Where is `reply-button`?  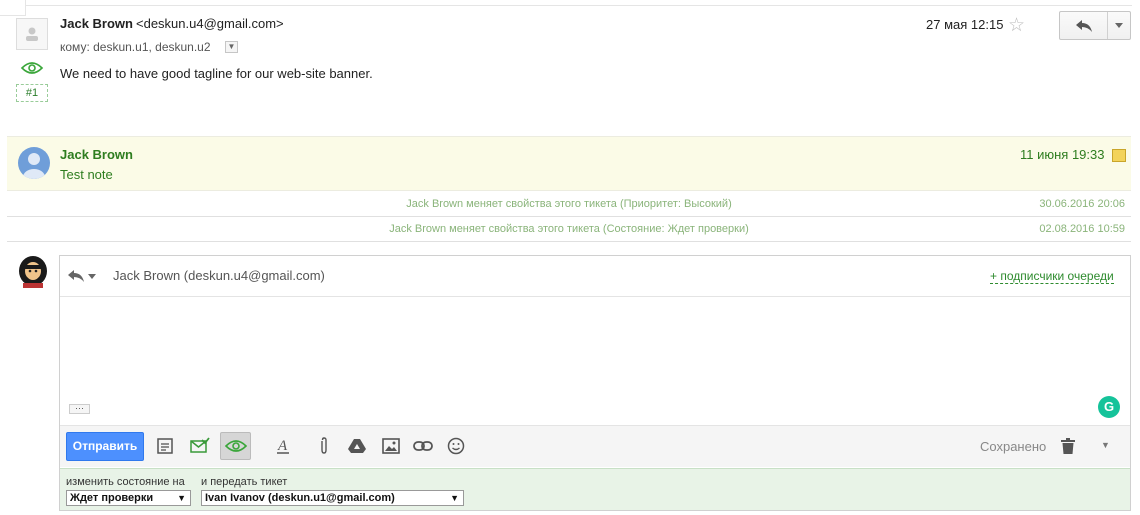
reply-button is located at coordinates (1084, 25).